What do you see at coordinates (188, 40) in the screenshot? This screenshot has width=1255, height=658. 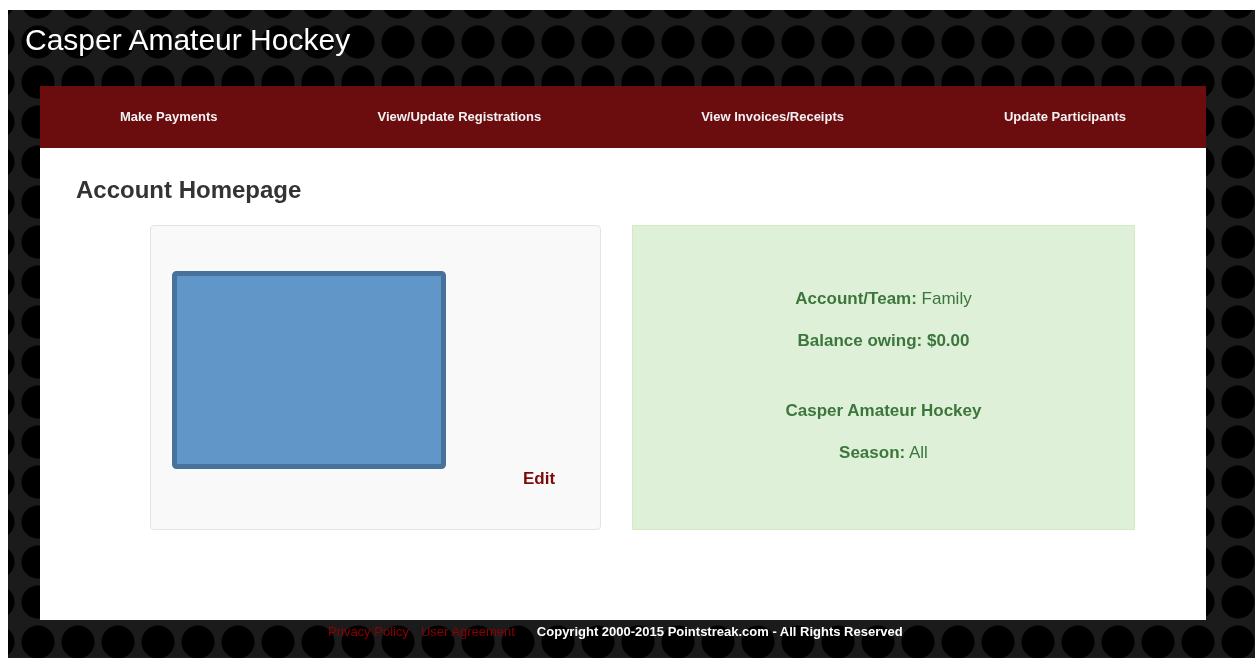 I see `site-title: Casper Amateur Hockey` at bounding box center [188, 40].